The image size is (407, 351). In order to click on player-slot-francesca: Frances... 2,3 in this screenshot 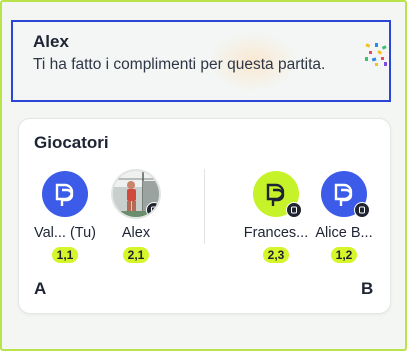, I will do `click(276, 217)`.